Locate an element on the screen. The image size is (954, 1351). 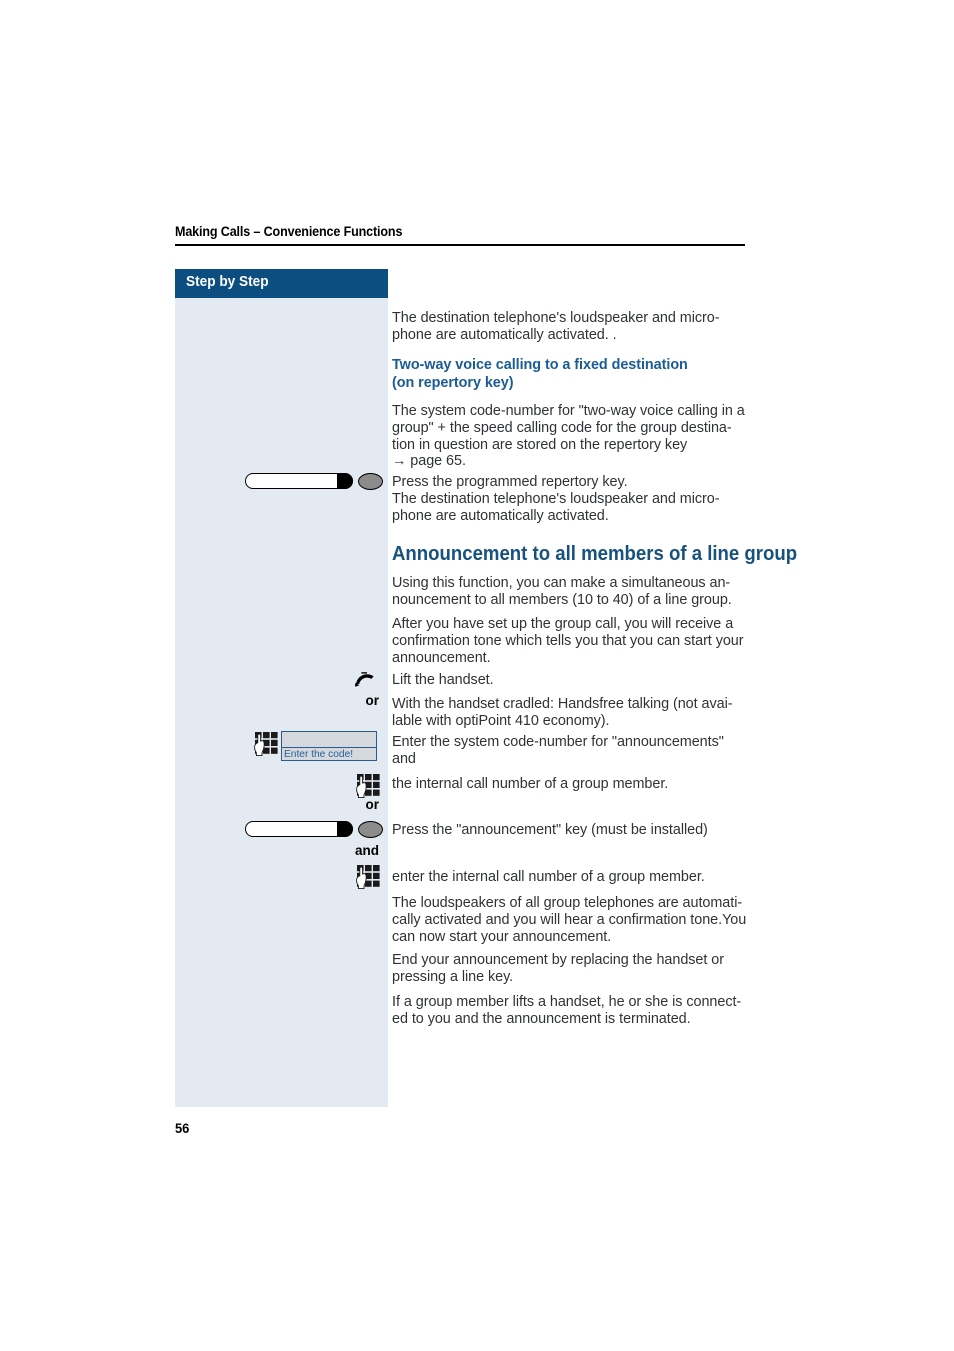
running-header: Making Calls – Convenience Functions is located at coordinates (289, 231).